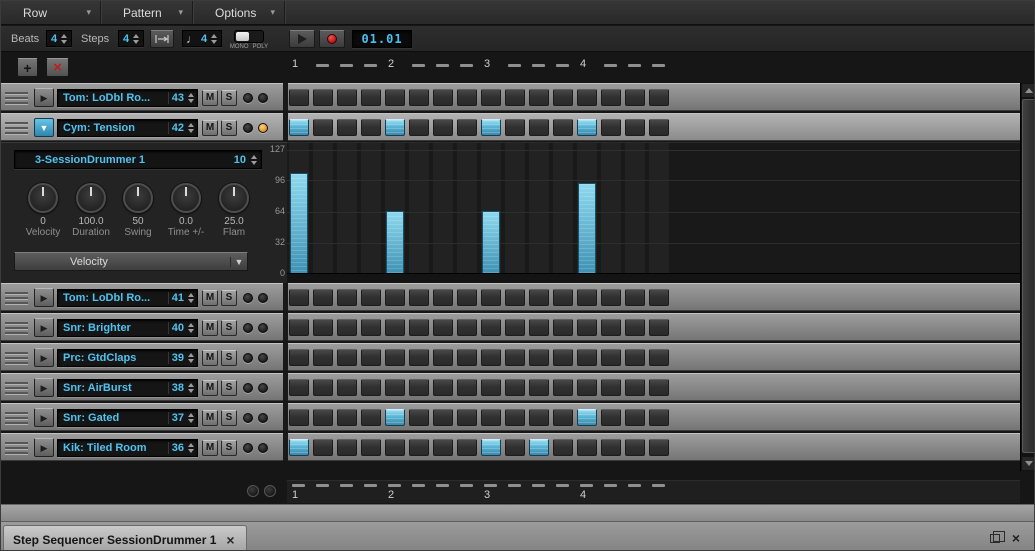  Describe the element at coordinates (127, 328) in the screenshot. I see `track-name-box: Snr: Brighter 40` at that location.